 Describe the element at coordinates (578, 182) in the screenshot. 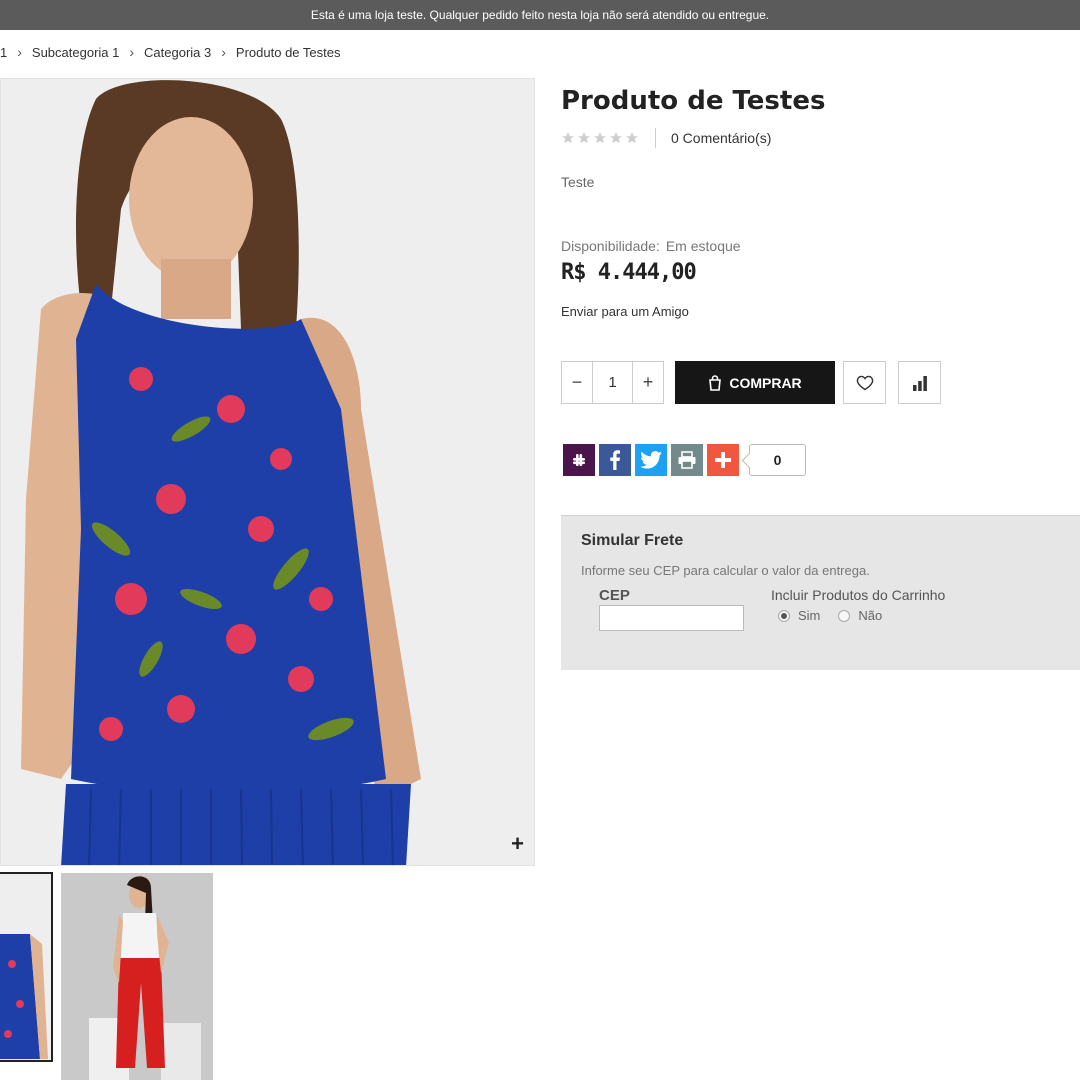

I see `short-description: Teste` at that location.